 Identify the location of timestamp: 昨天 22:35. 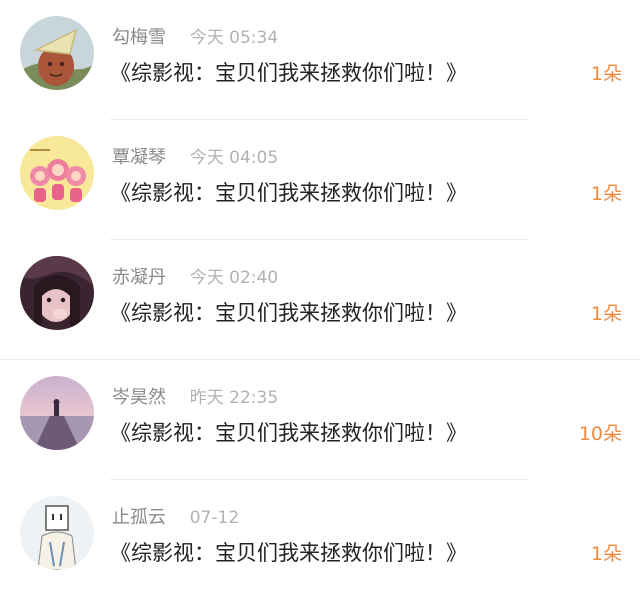
(234, 398).